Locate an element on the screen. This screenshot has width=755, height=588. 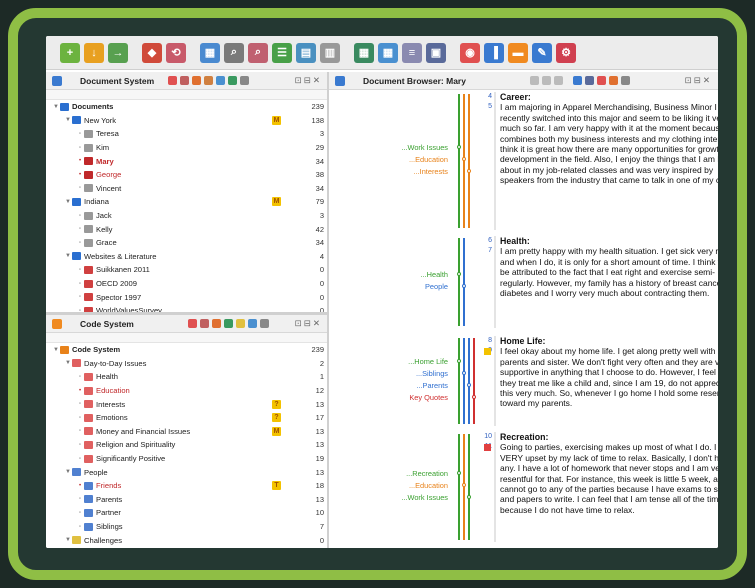
visual-tools-icon: ⚙ is located at coordinates (566, 52).